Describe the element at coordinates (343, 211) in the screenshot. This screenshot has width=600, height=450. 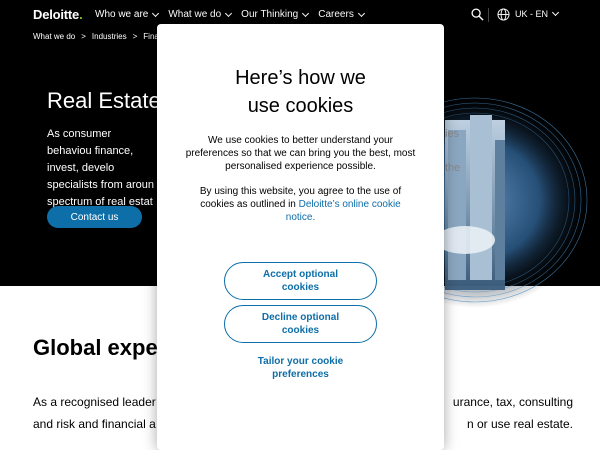
I see `cookie-notice-link: Deloitte’s online cookie notice.` at that location.